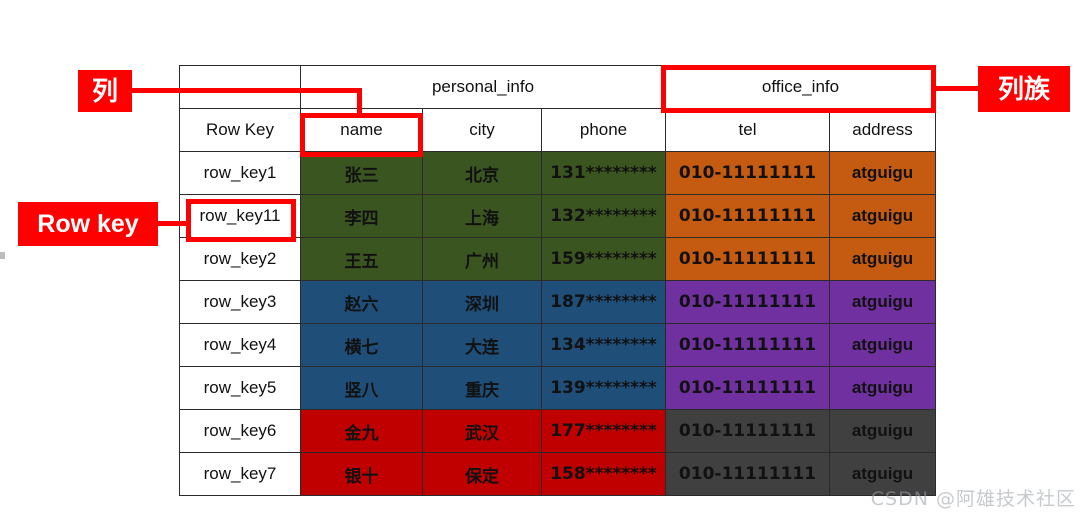  What do you see at coordinates (241, 220) in the screenshot?
I see `highlight-row-key11` at bounding box center [241, 220].